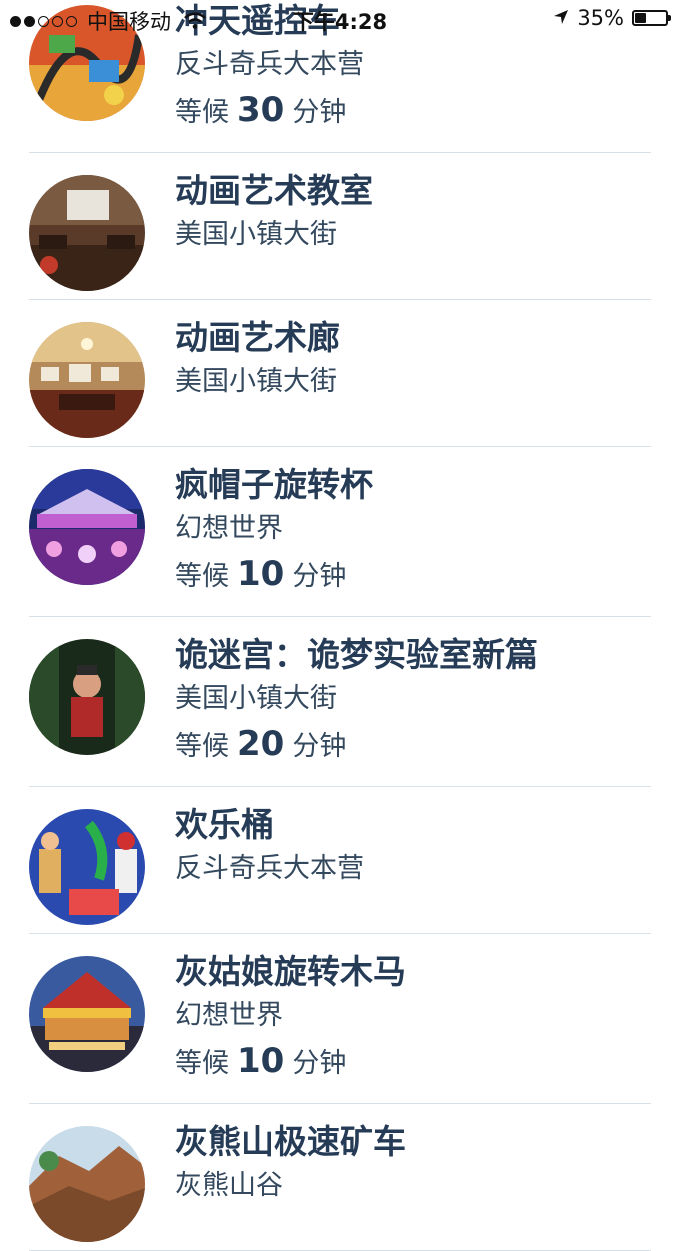 Image resolution: width=680 pixels, height=1251 pixels. I want to click on attraction-thumbnail-mad-hatter, so click(87, 527).